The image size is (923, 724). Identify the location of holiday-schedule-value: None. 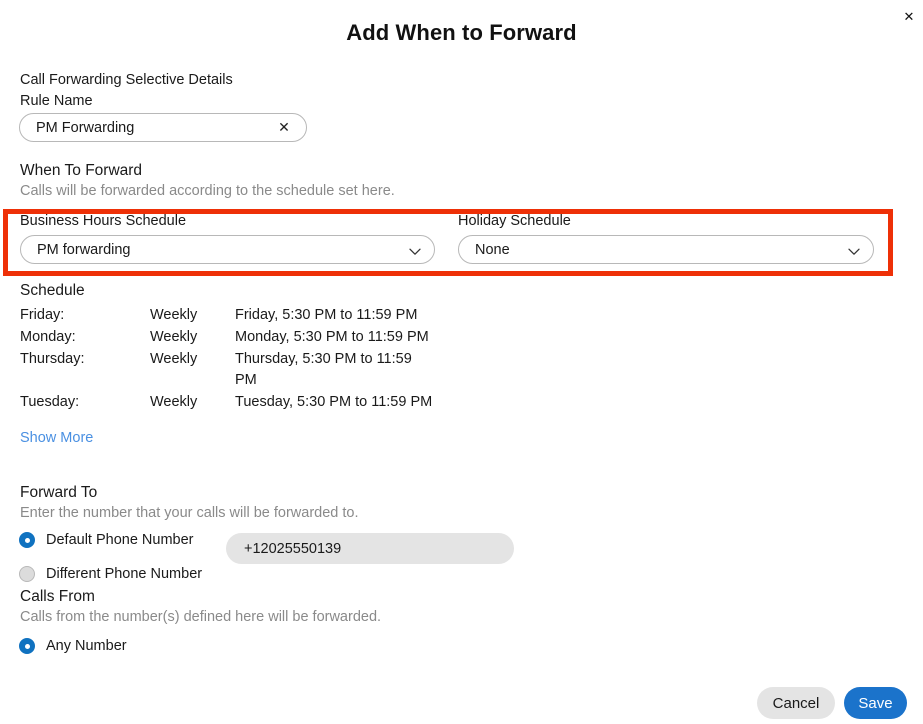
(492, 249).